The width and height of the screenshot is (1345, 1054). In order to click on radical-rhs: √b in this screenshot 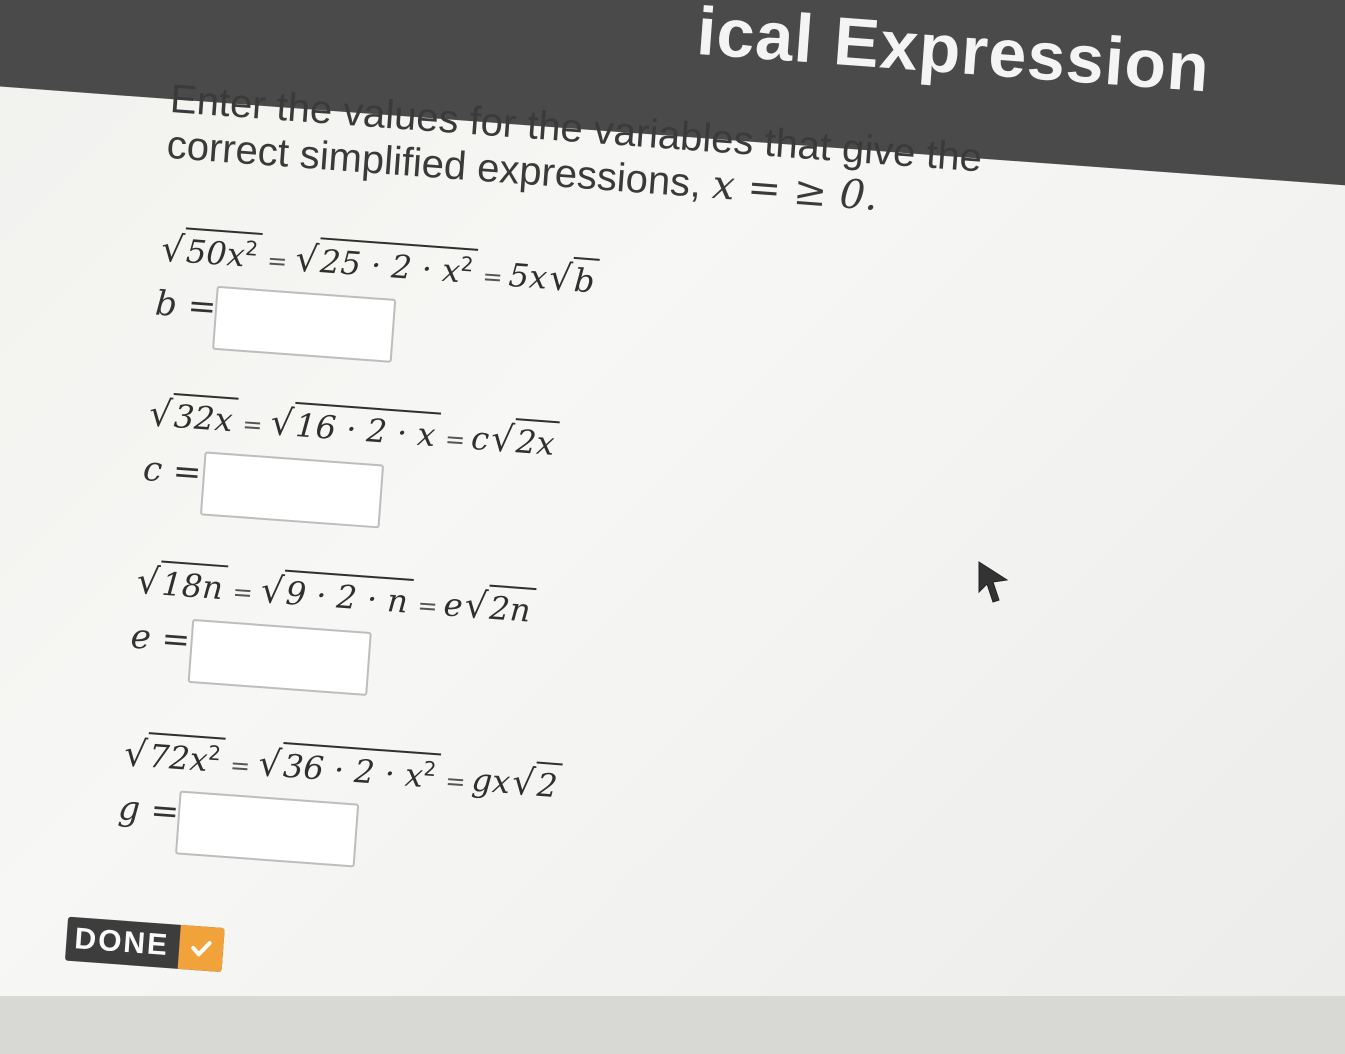, I will do `click(573, 278)`.